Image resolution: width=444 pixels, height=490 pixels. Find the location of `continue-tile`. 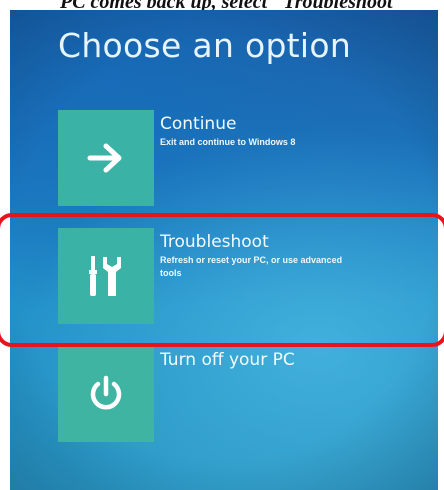

continue-tile is located at coordinates (106, 158).